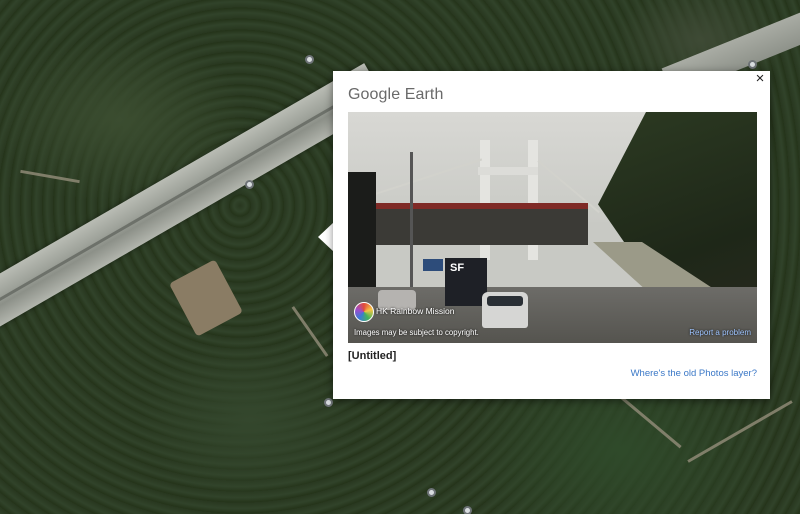 This screenshot has height=514, width=800. Describe the element at coordinates (396, 94) in the screenshot. I see `google-earth-logo: Google Earth` at that location.